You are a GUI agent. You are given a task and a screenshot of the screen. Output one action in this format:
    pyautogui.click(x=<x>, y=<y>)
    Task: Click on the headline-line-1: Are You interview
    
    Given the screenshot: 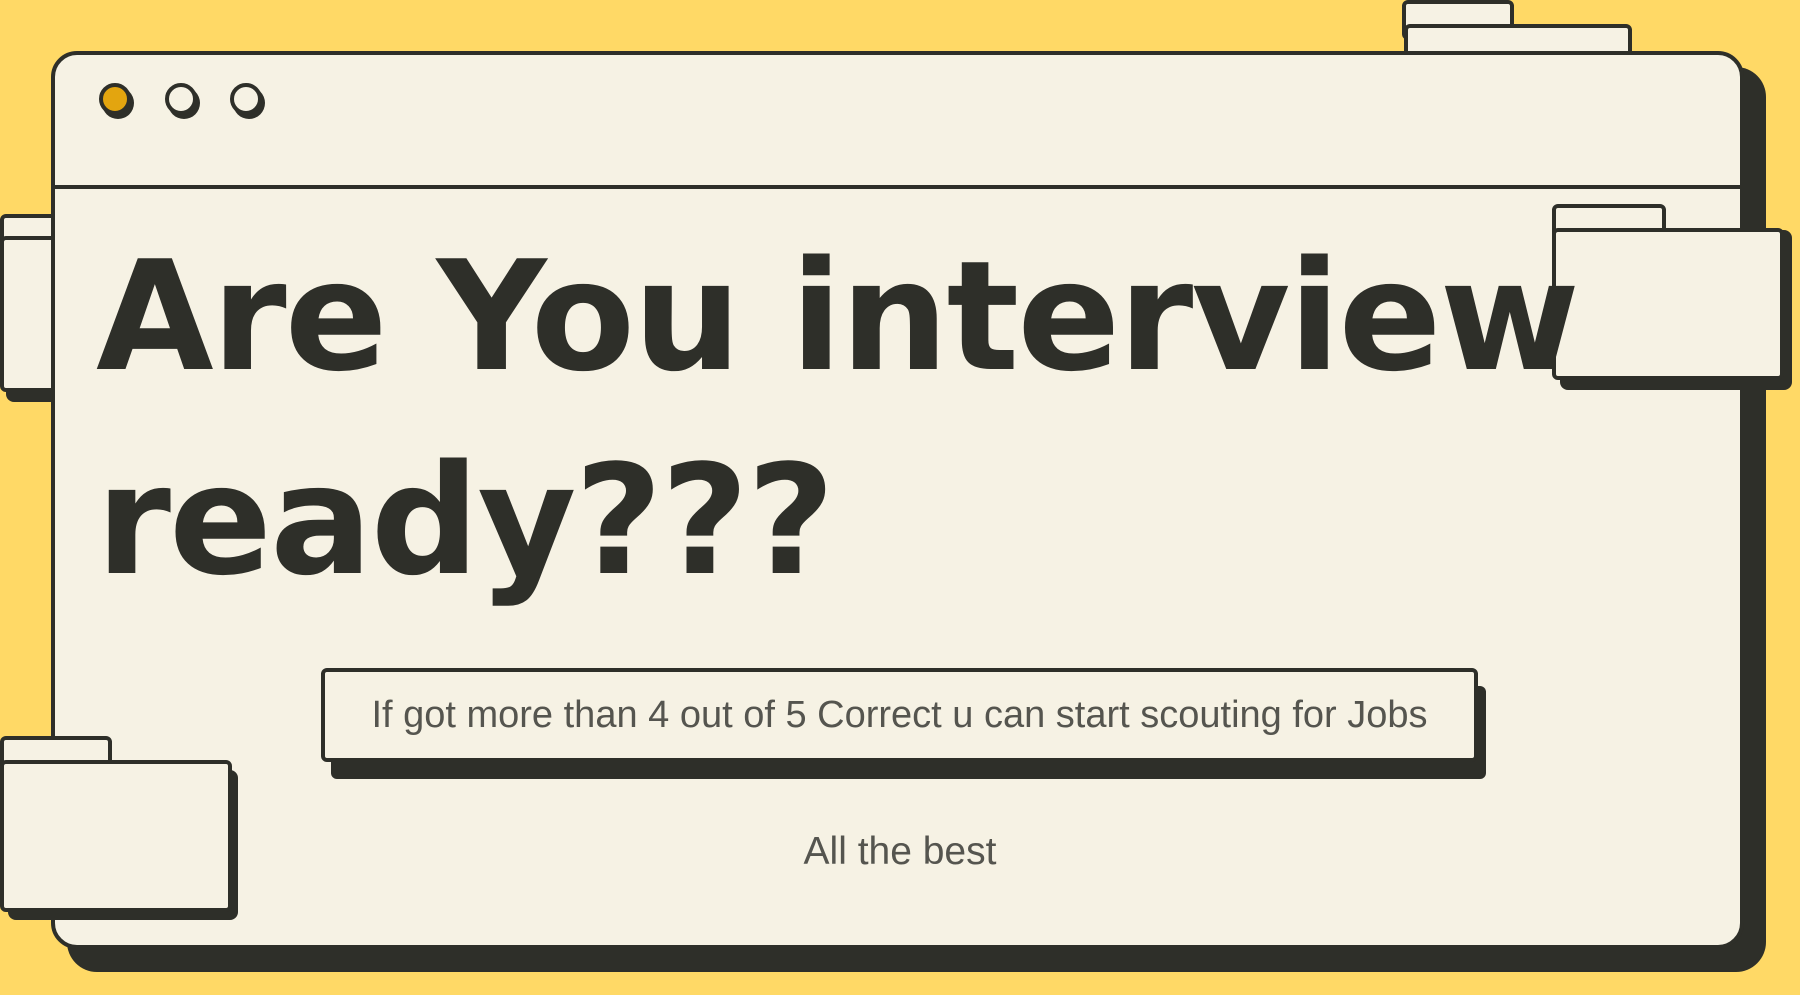 What is the action you would take?
    pyautogui.click(x=838, y=316)
    